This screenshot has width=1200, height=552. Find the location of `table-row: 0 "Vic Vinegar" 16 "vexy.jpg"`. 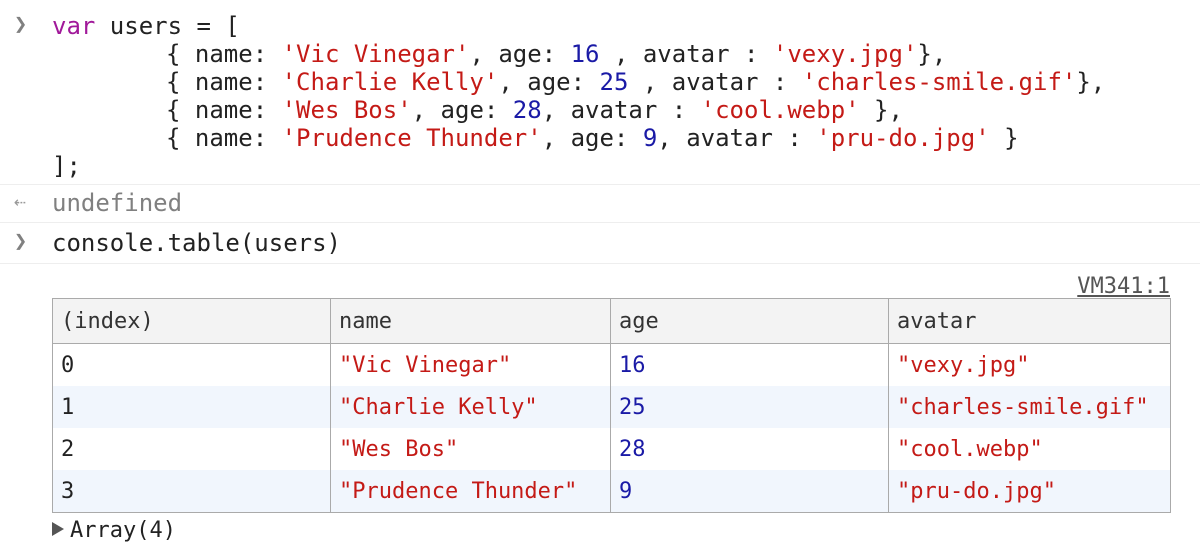

table-row: 0 "Vic Vinegar" 16 "vexy.jpg" is located at coordinates (611, 364).